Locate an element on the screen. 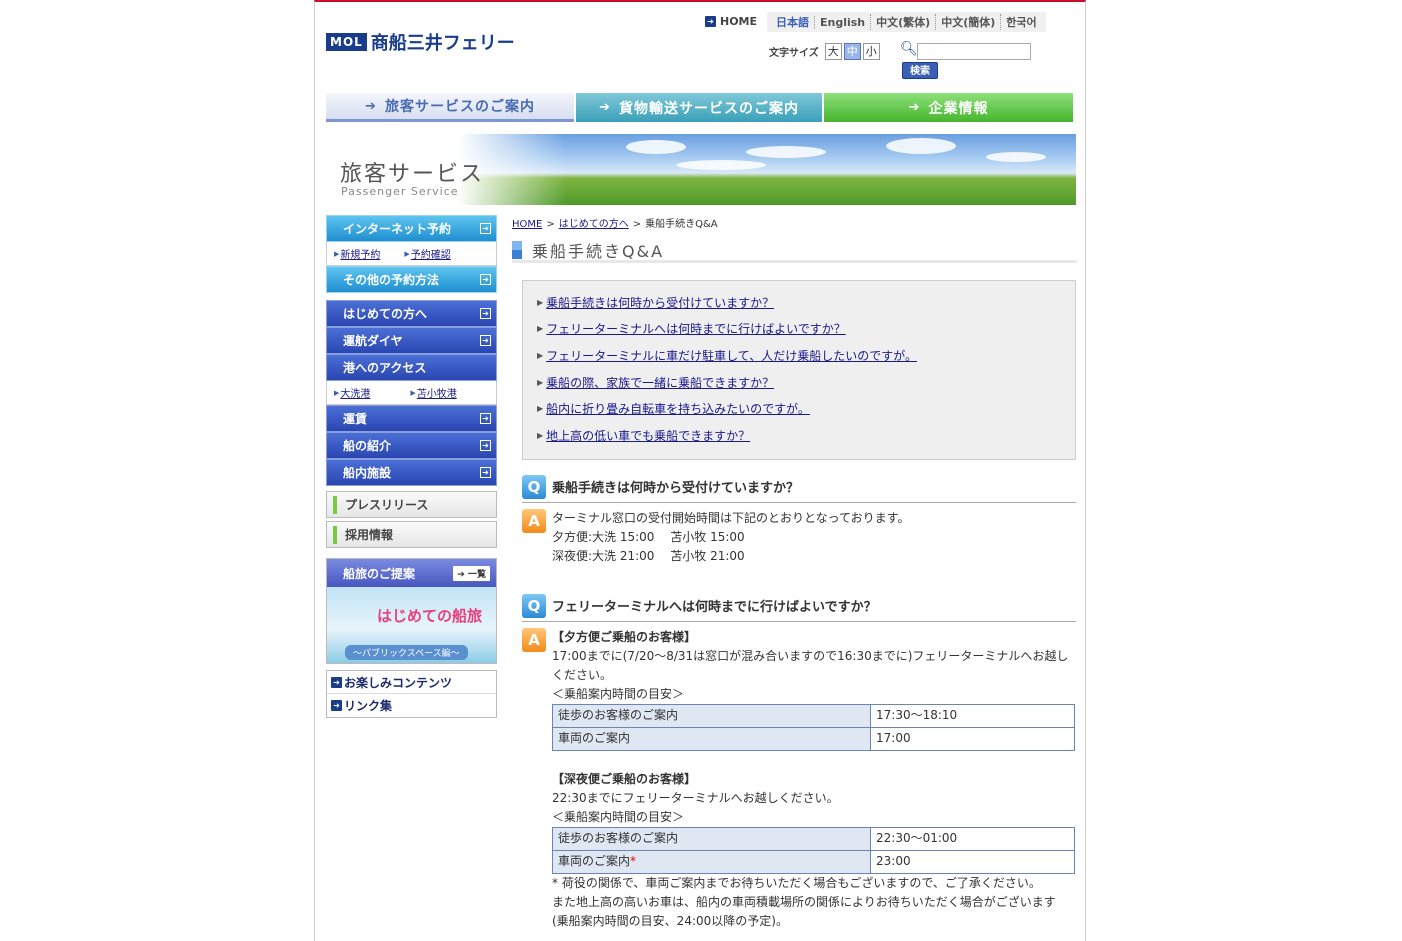  answer-icon: A is located at coordinates (534, 639).